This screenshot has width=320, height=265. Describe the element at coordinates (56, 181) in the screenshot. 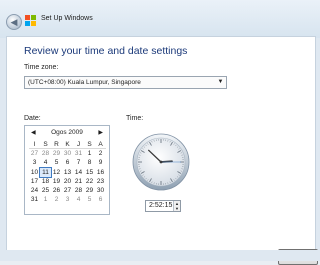

I see `calendar-day: 19` at that location.